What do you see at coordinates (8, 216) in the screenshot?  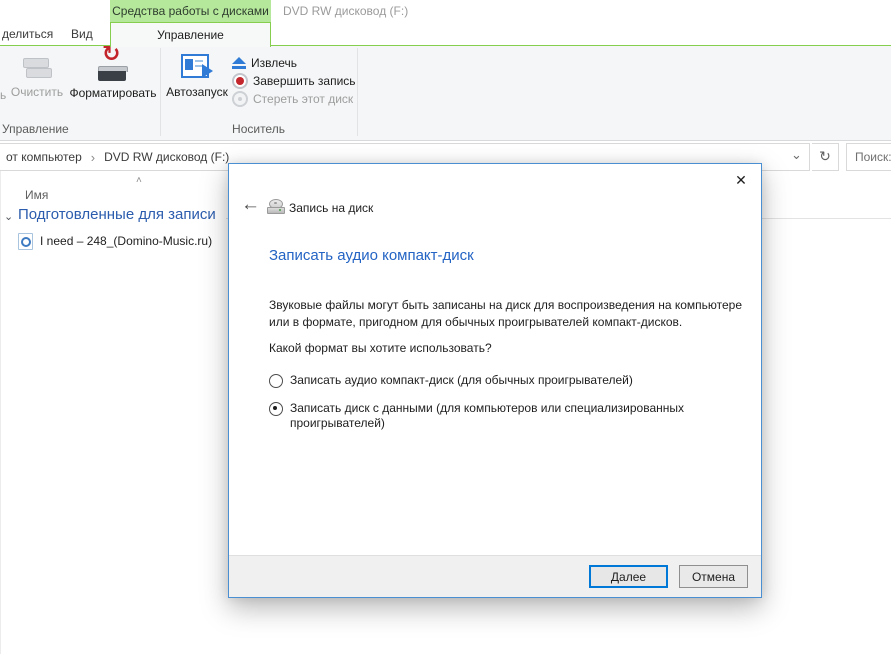 I see `group-collapse-icon: ⌄` at bounding box center [8, 216].